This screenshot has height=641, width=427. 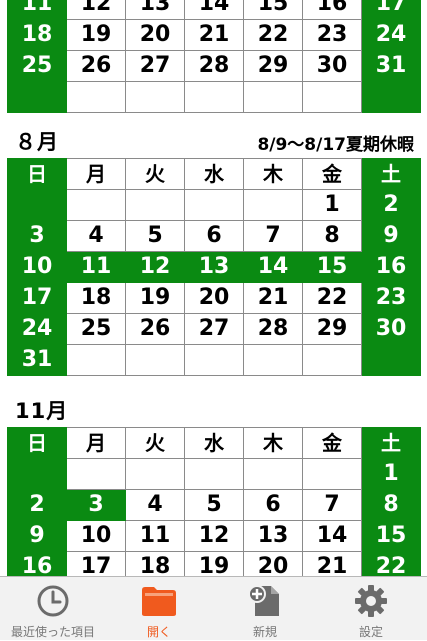 I want to click on day-cell: 2, so click(x=37, y=505).